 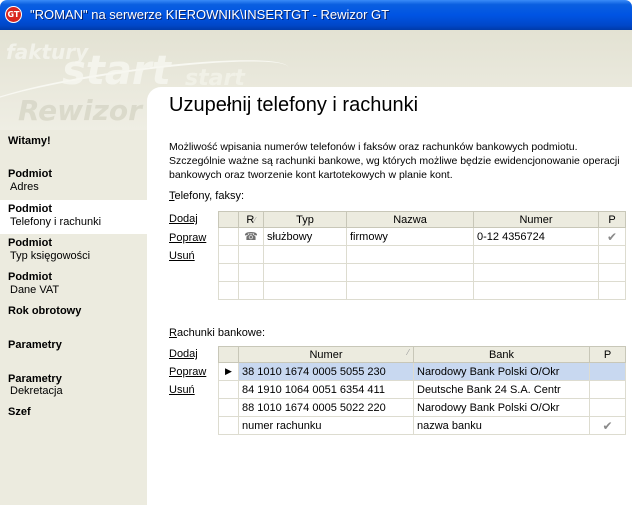 What do you see at coordinates (251, 219) in the screenshot?
I see `grid-header-r: R⁄` at bounding box center [251, 219].